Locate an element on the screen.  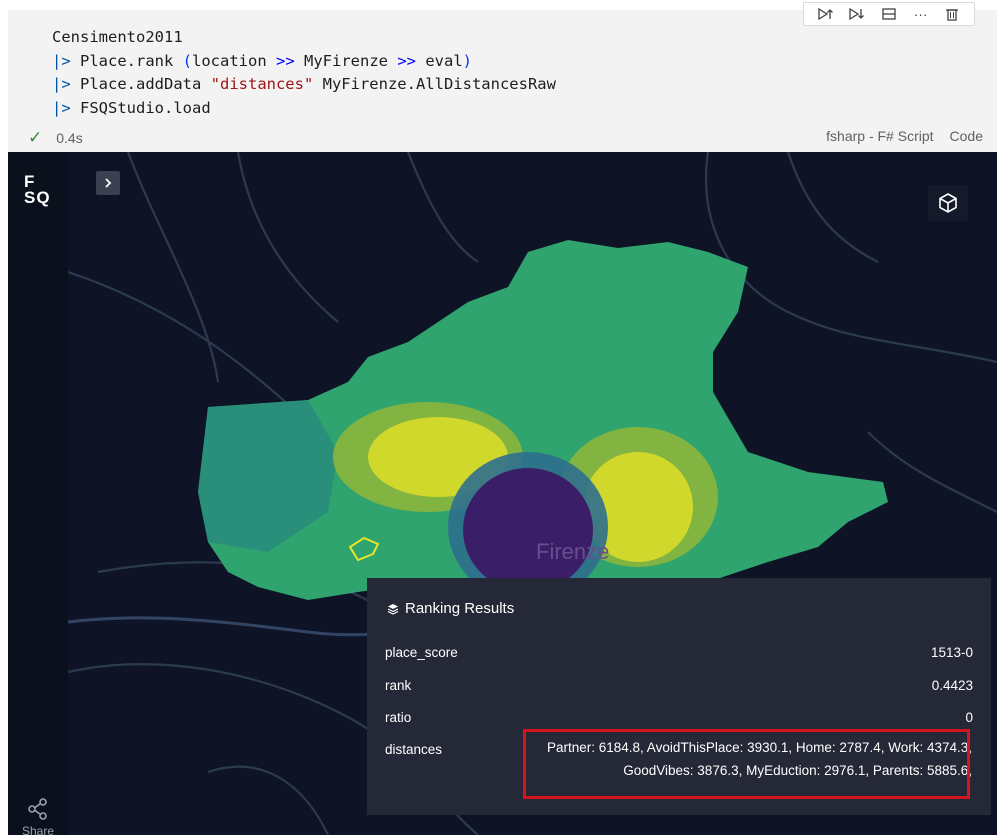
row-label: place_score is located at coordinates (421, 652).